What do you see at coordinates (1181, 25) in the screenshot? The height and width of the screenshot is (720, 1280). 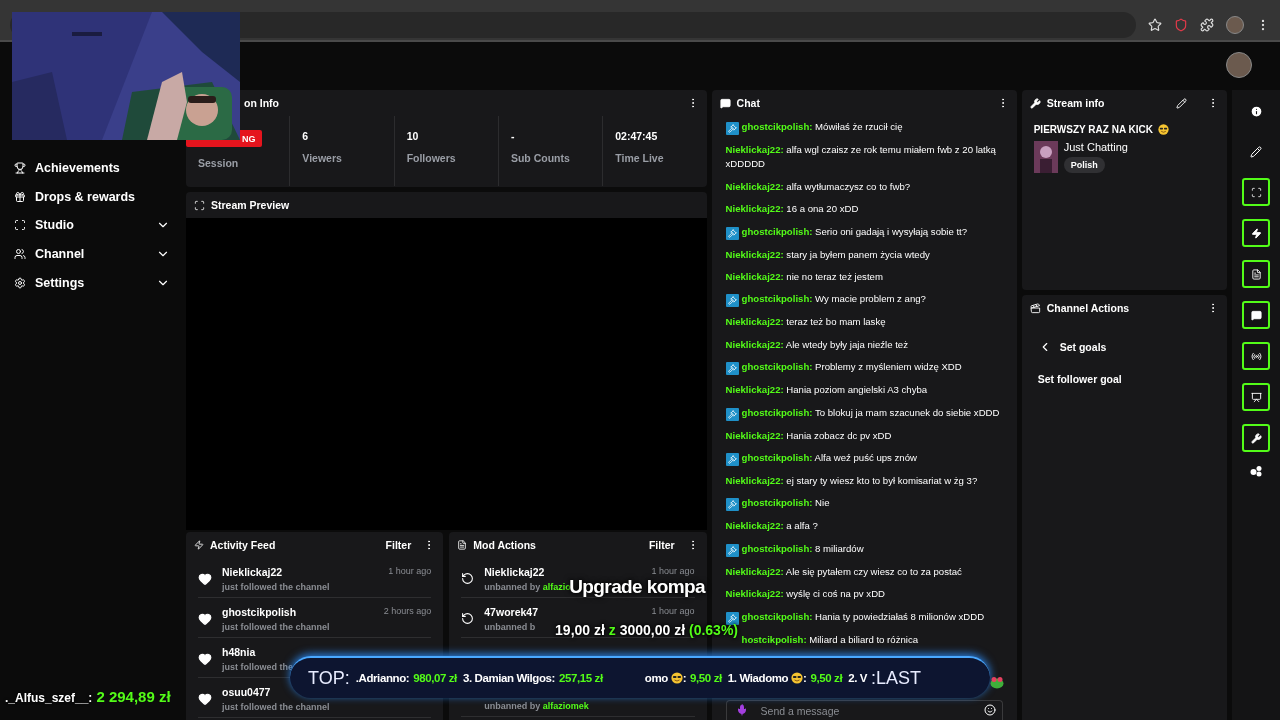 I see `shield-icon` at bounding box center [1181, 25].